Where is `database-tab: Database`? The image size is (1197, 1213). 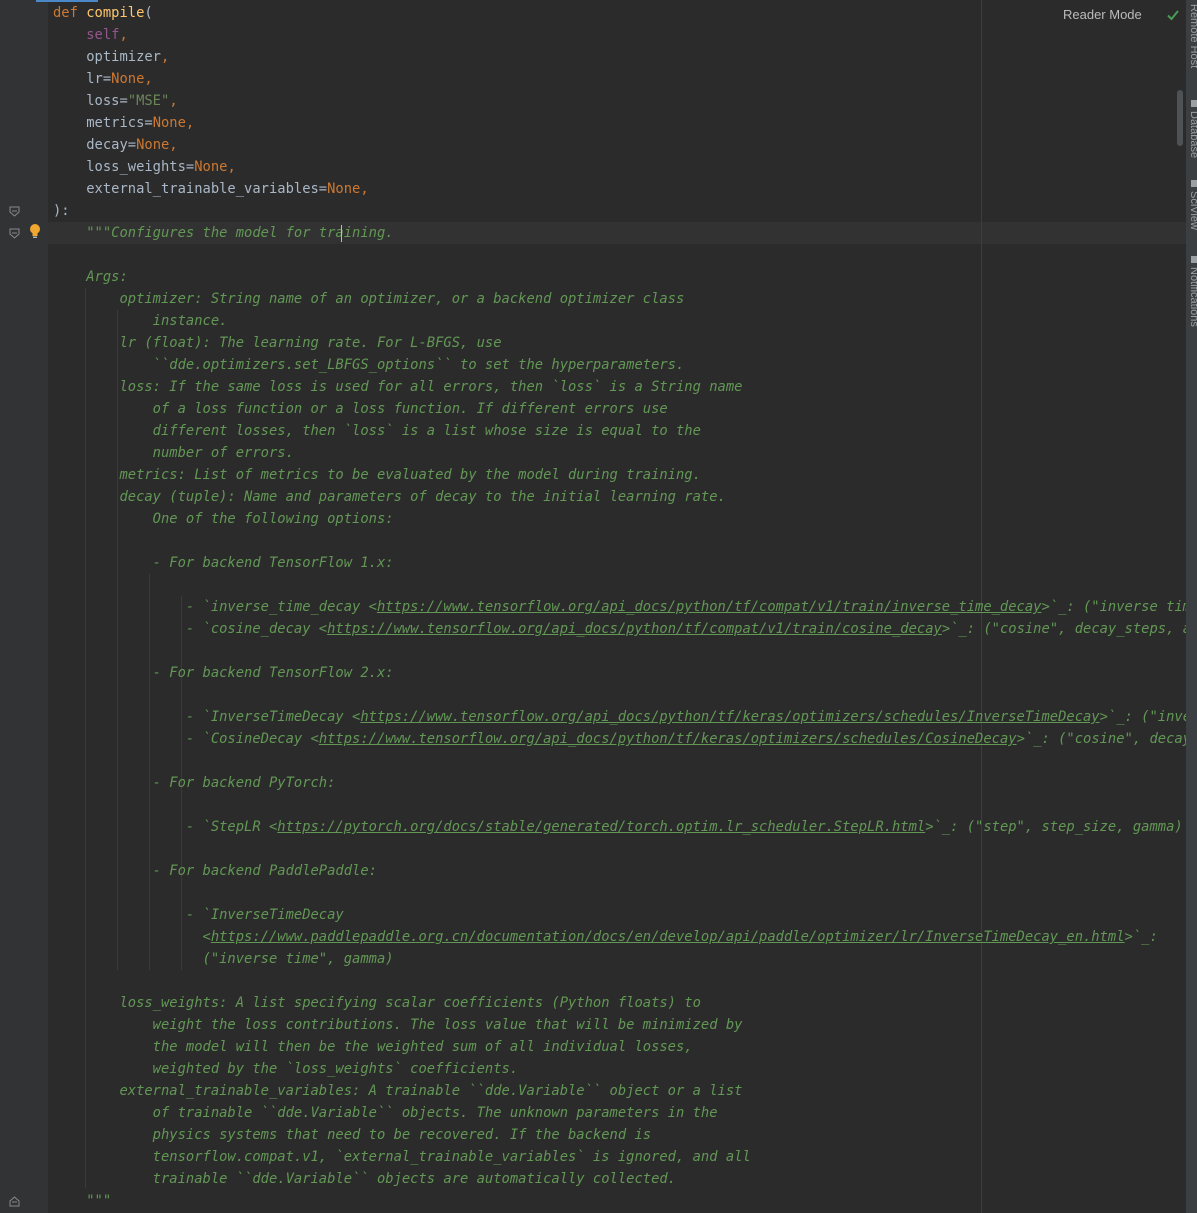
database-tab: Database is located at coordinates (1192, 129).